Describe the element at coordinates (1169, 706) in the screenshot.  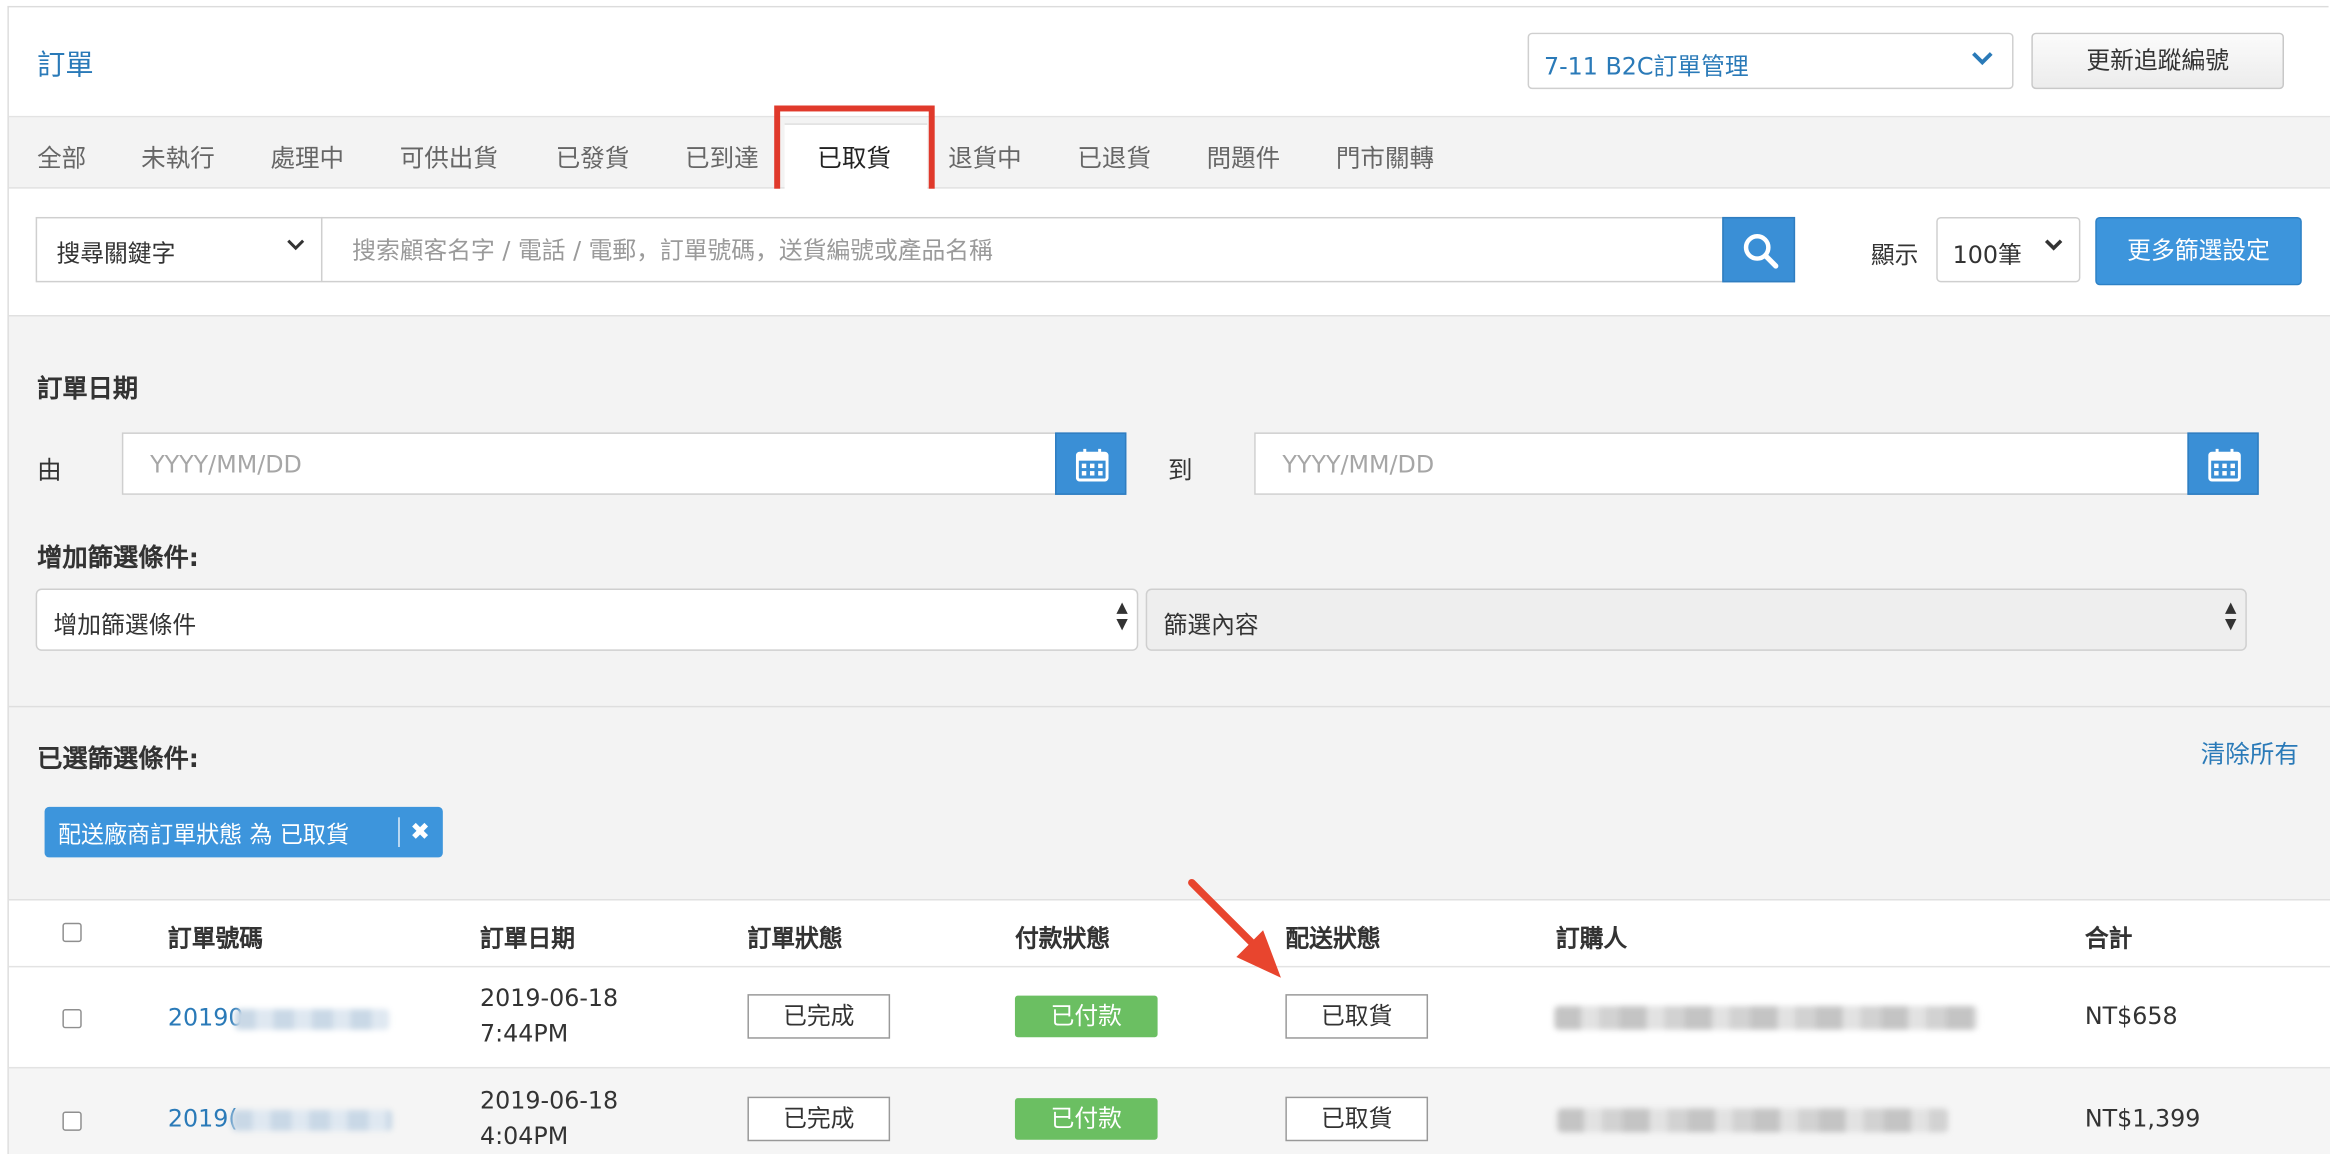
I see `section-divider` at that location.